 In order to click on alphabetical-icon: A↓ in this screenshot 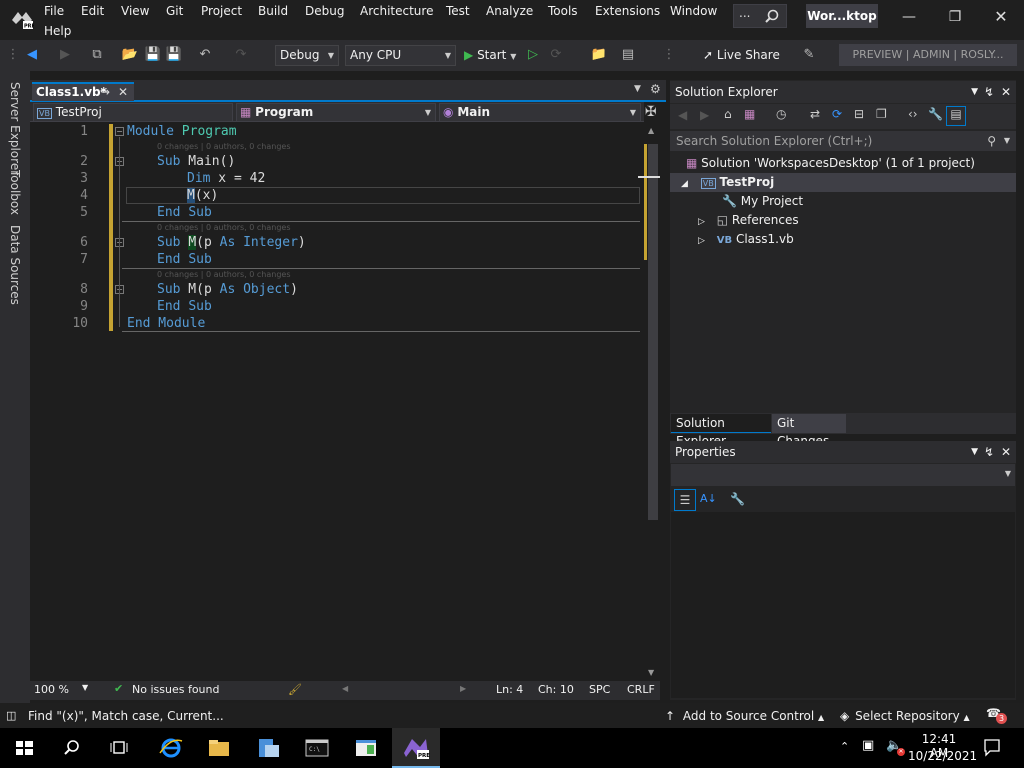, I will do `click(708, 498)`.